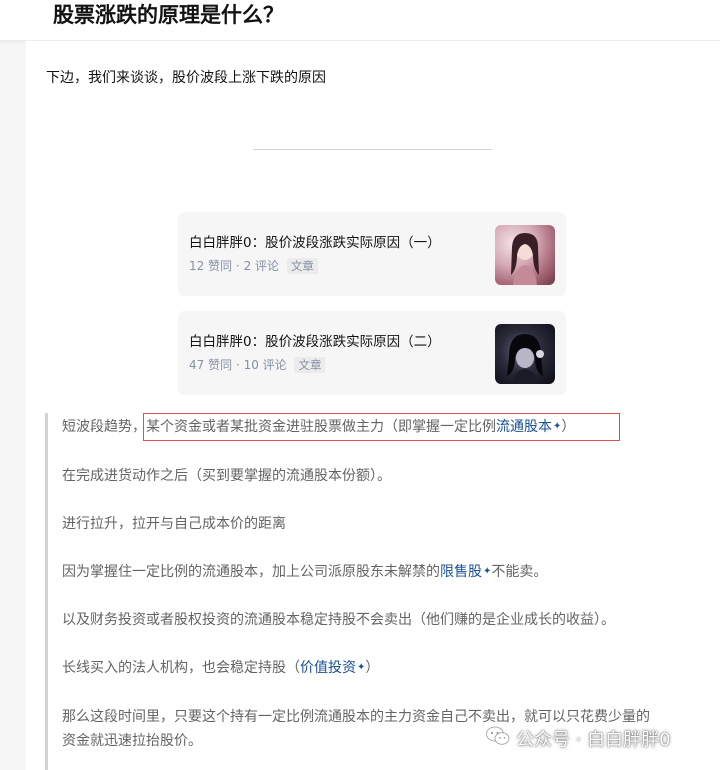 This screenshot has height=770, width=720. I want to click on link-xianshou-gu: 限售股, so click(461, 572).